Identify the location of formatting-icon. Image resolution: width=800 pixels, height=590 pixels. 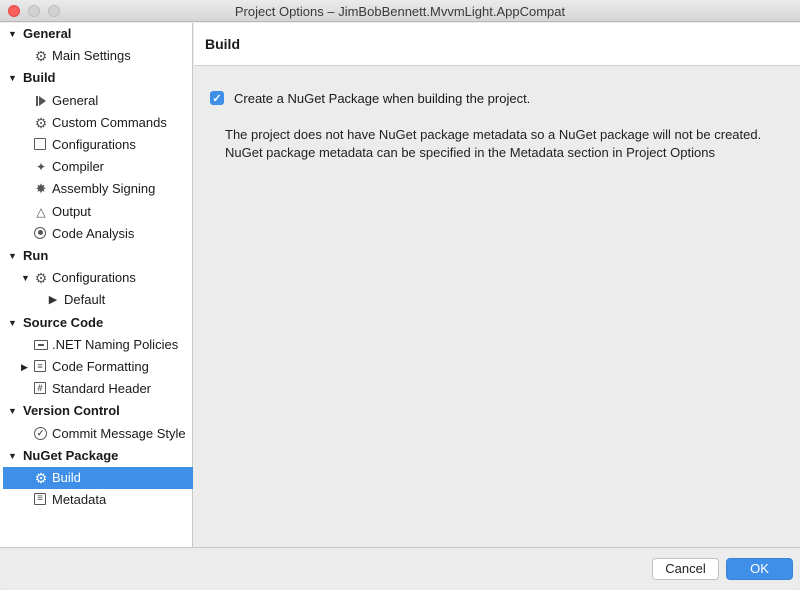
(40, 366).